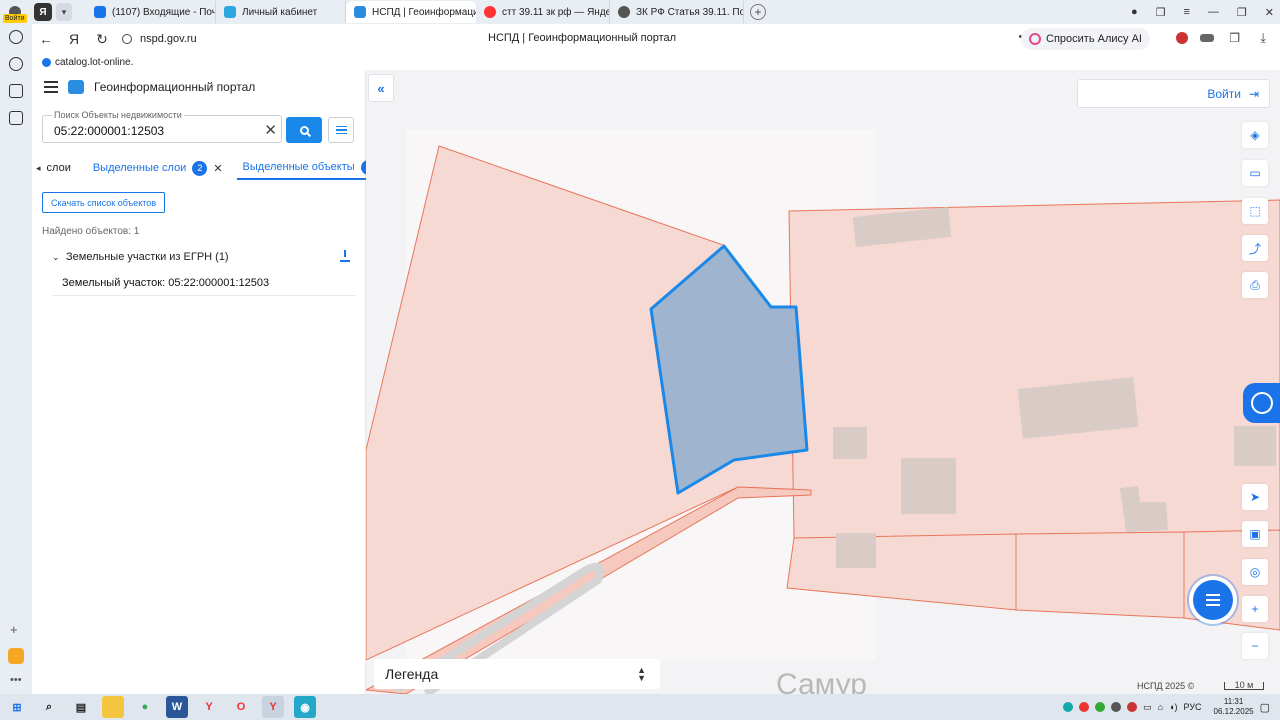  Describe the element at coordinates (46, 39) in the screenshot. I see `back-icon: ←` at that location.